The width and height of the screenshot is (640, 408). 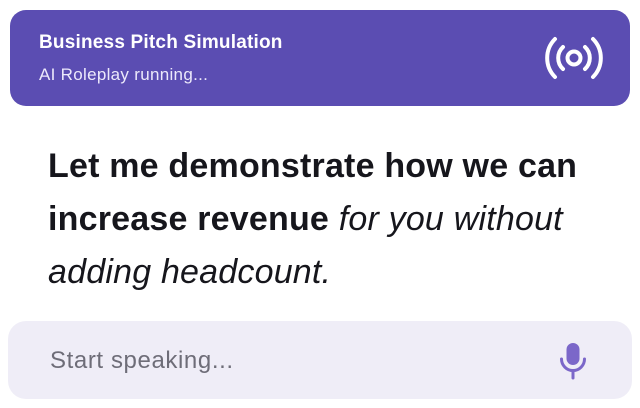 I want to click on speech-input, so click(x=290, y=361).